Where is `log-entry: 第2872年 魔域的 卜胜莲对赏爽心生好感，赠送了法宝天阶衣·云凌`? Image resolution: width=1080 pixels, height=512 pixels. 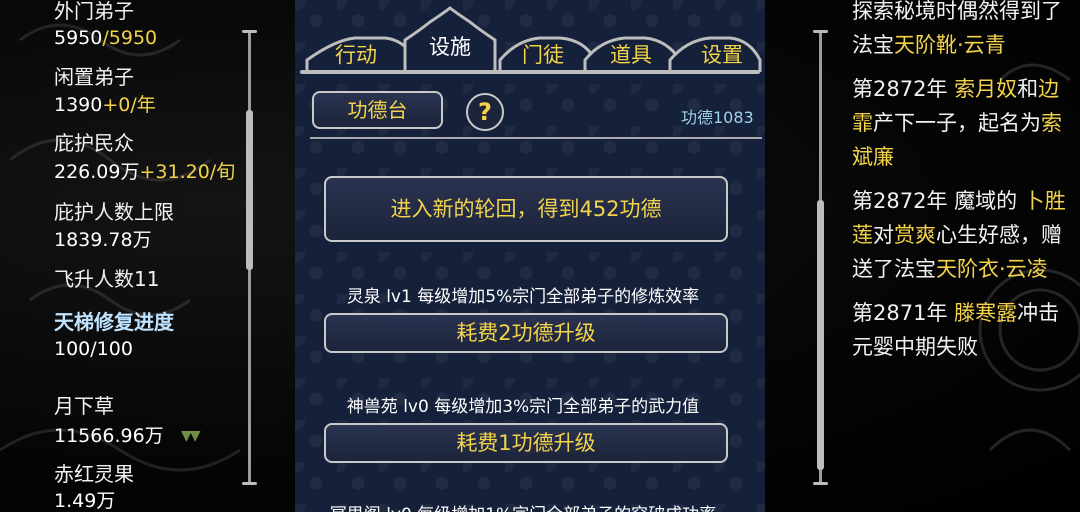
log-entry: 第2872年 魔域的 卜胜莲对赏爽心生好感，赠送了法宝天阶衣·云凌 is located at coordinates (959, 235).